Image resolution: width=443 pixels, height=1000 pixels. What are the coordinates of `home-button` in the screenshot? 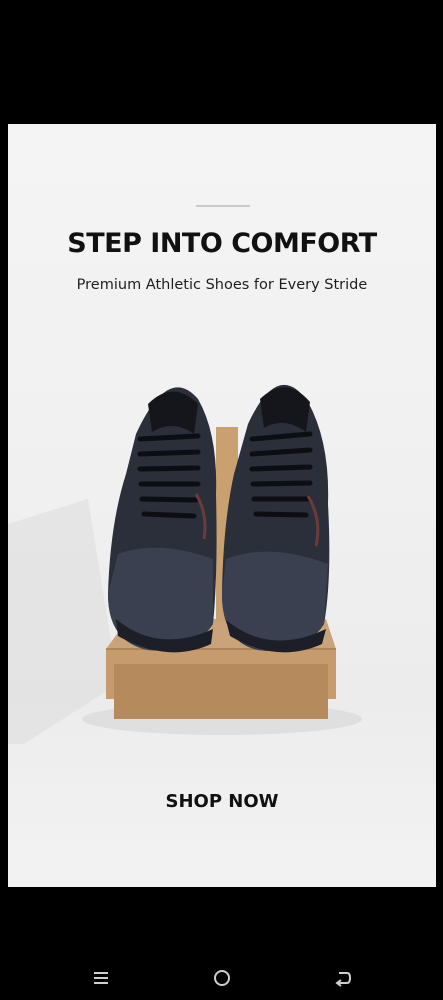 It's located at (222, 978).